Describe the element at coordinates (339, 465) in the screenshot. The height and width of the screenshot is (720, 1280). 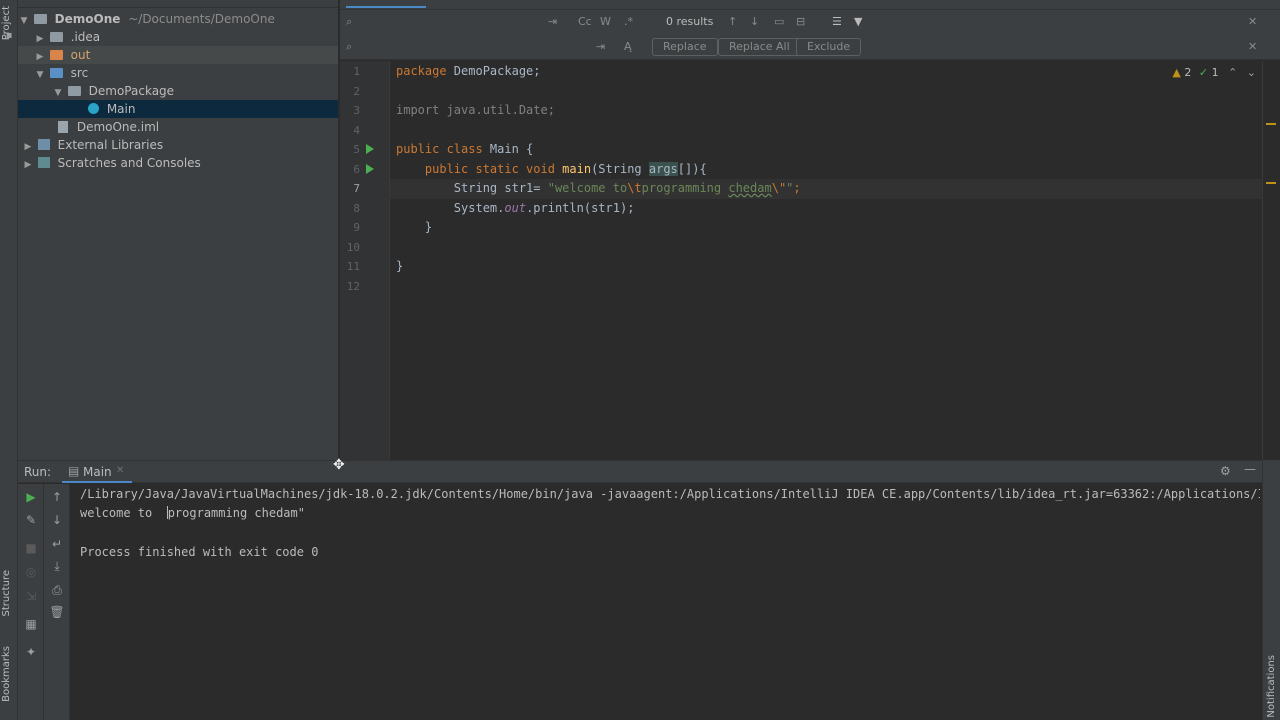
I see `move-cursor-icon: ✥` at that location.